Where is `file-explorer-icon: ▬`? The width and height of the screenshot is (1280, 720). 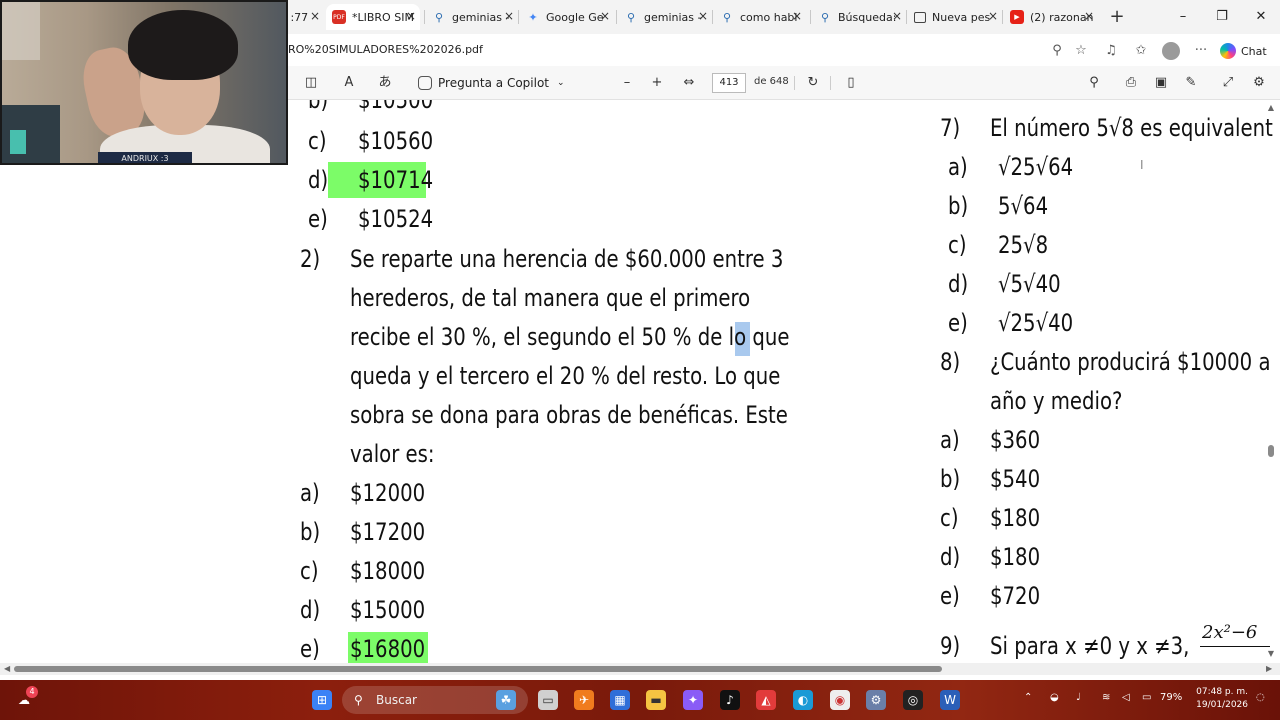
file-explorer-icon: ▬ is located at coordinates (656, 700).